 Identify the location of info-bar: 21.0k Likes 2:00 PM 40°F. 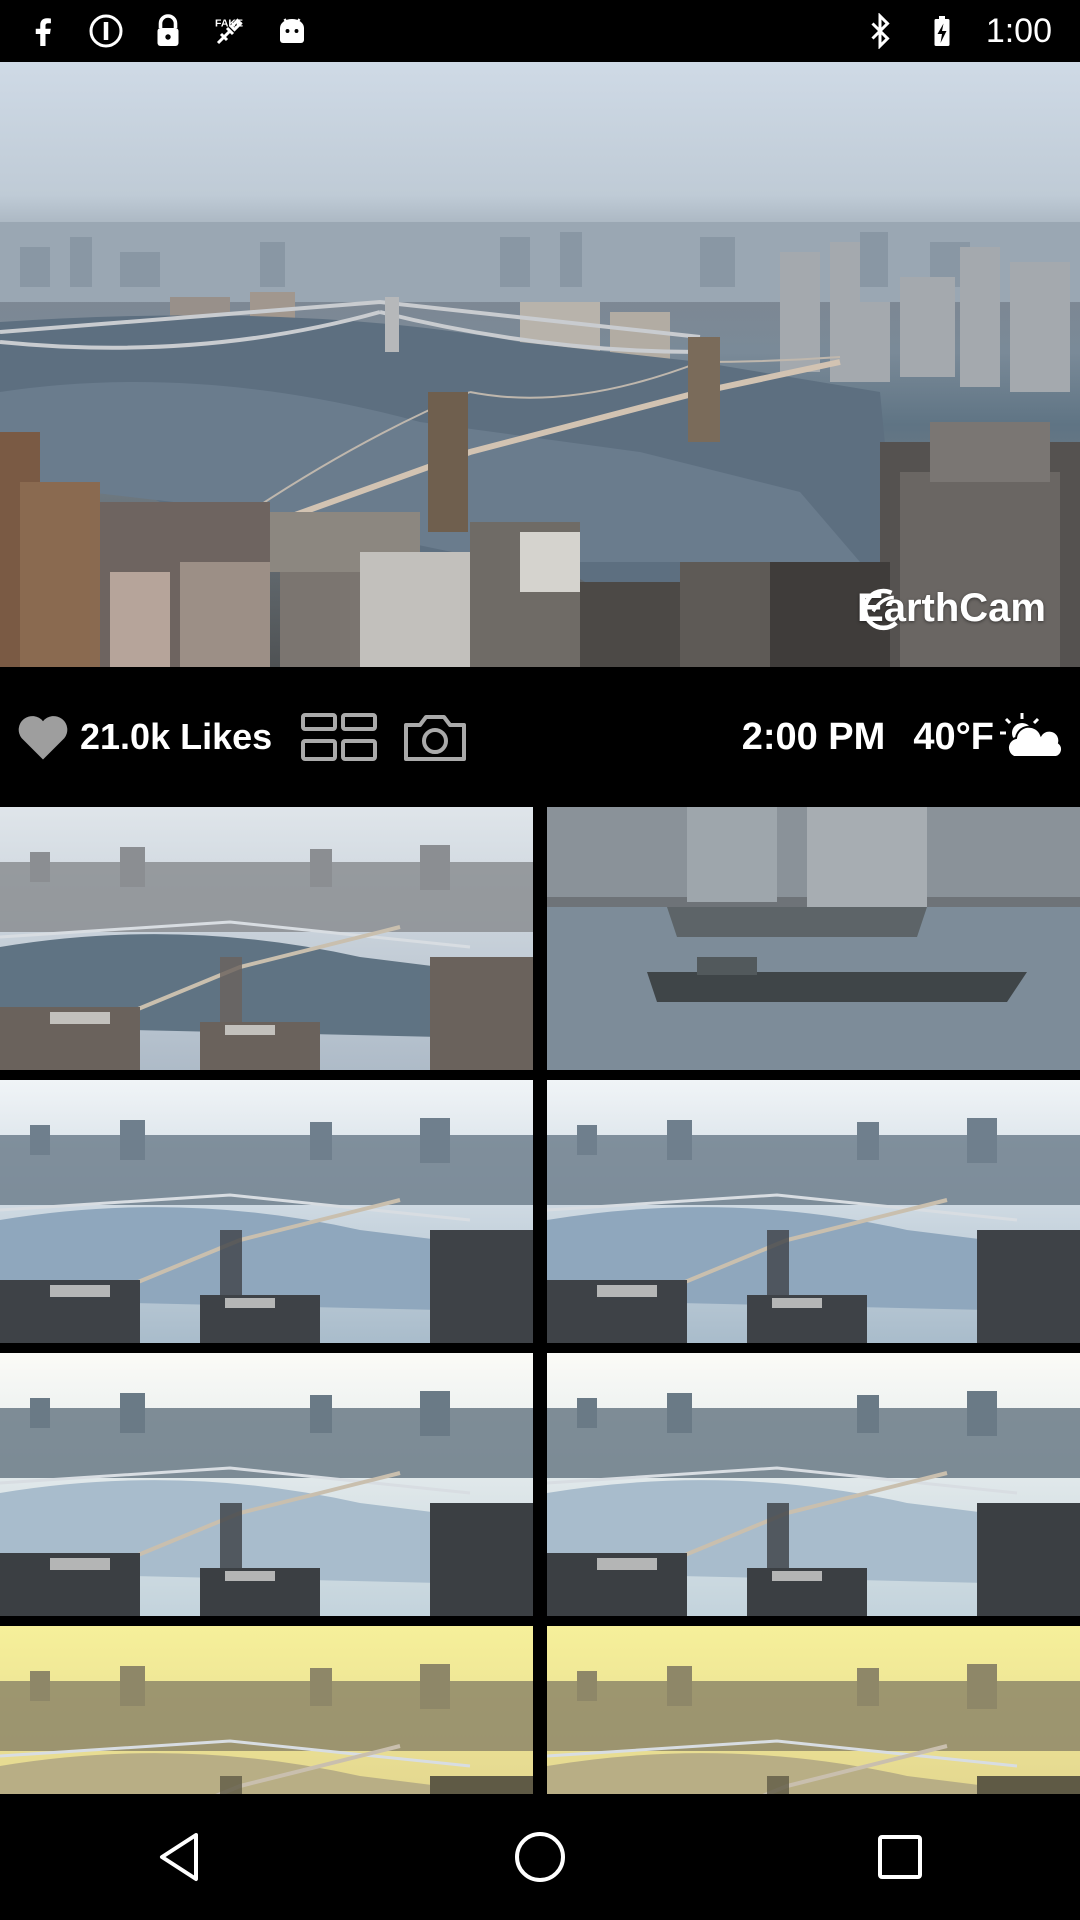
(540, 737).